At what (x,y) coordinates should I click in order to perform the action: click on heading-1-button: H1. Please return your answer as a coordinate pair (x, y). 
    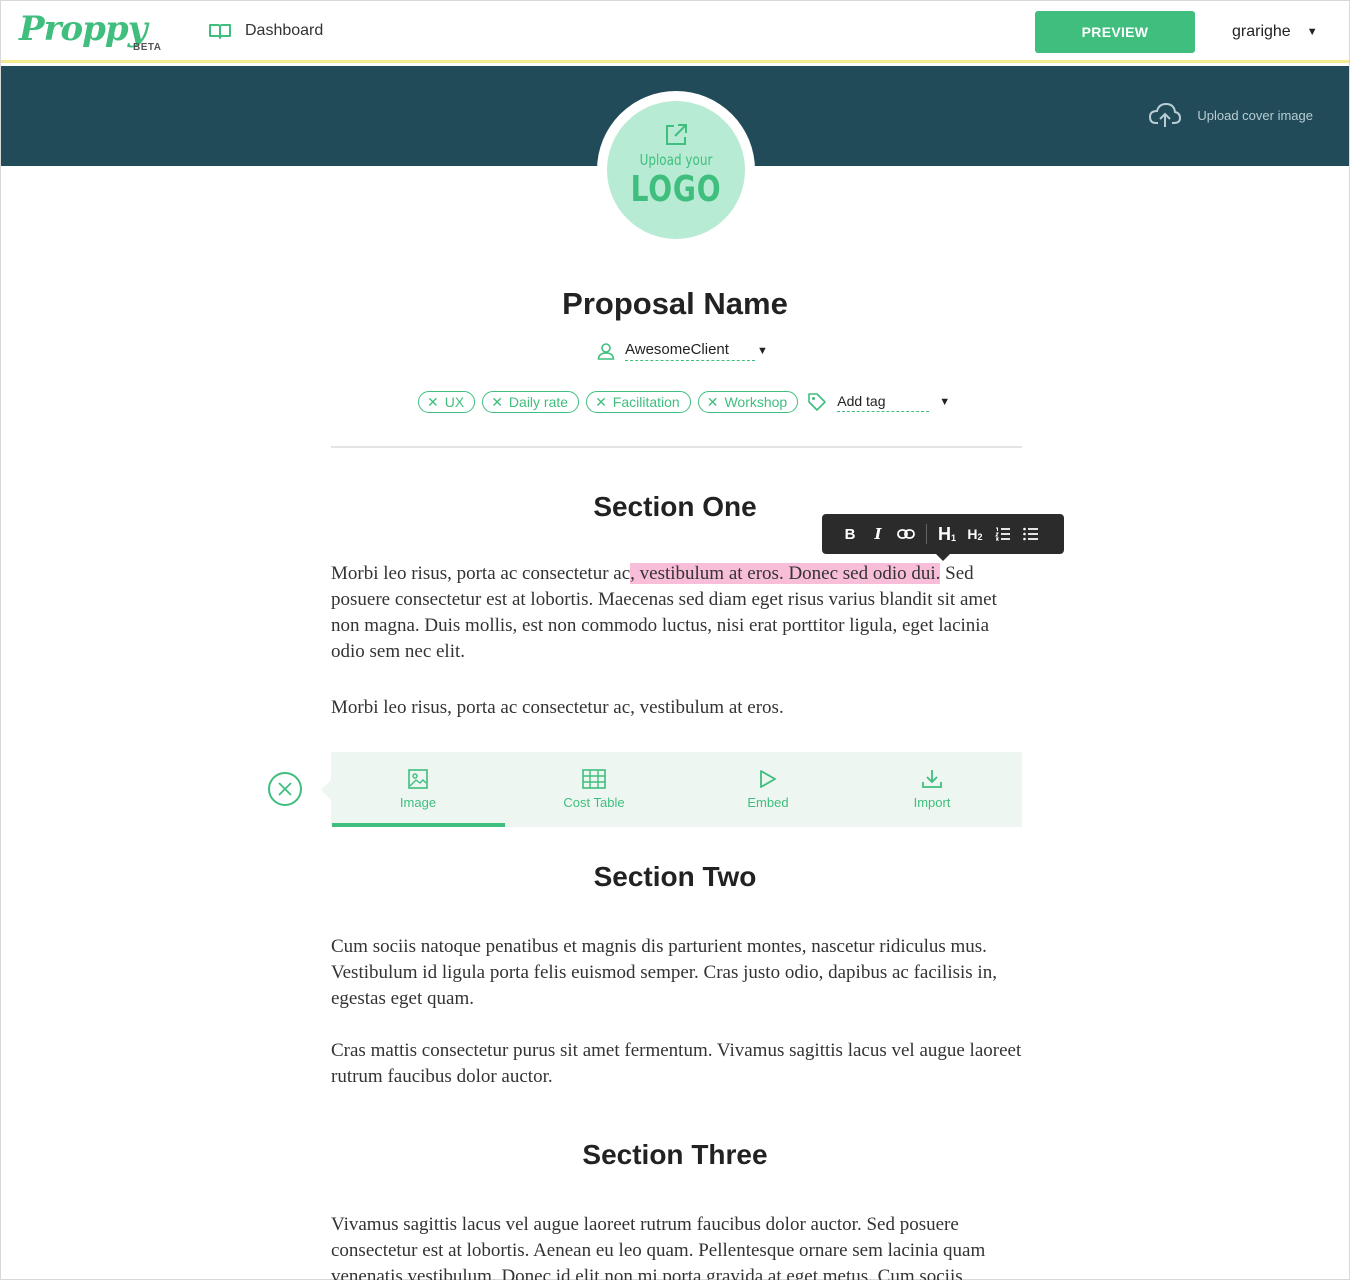
    Looking at the image, I should click on (947, 534).